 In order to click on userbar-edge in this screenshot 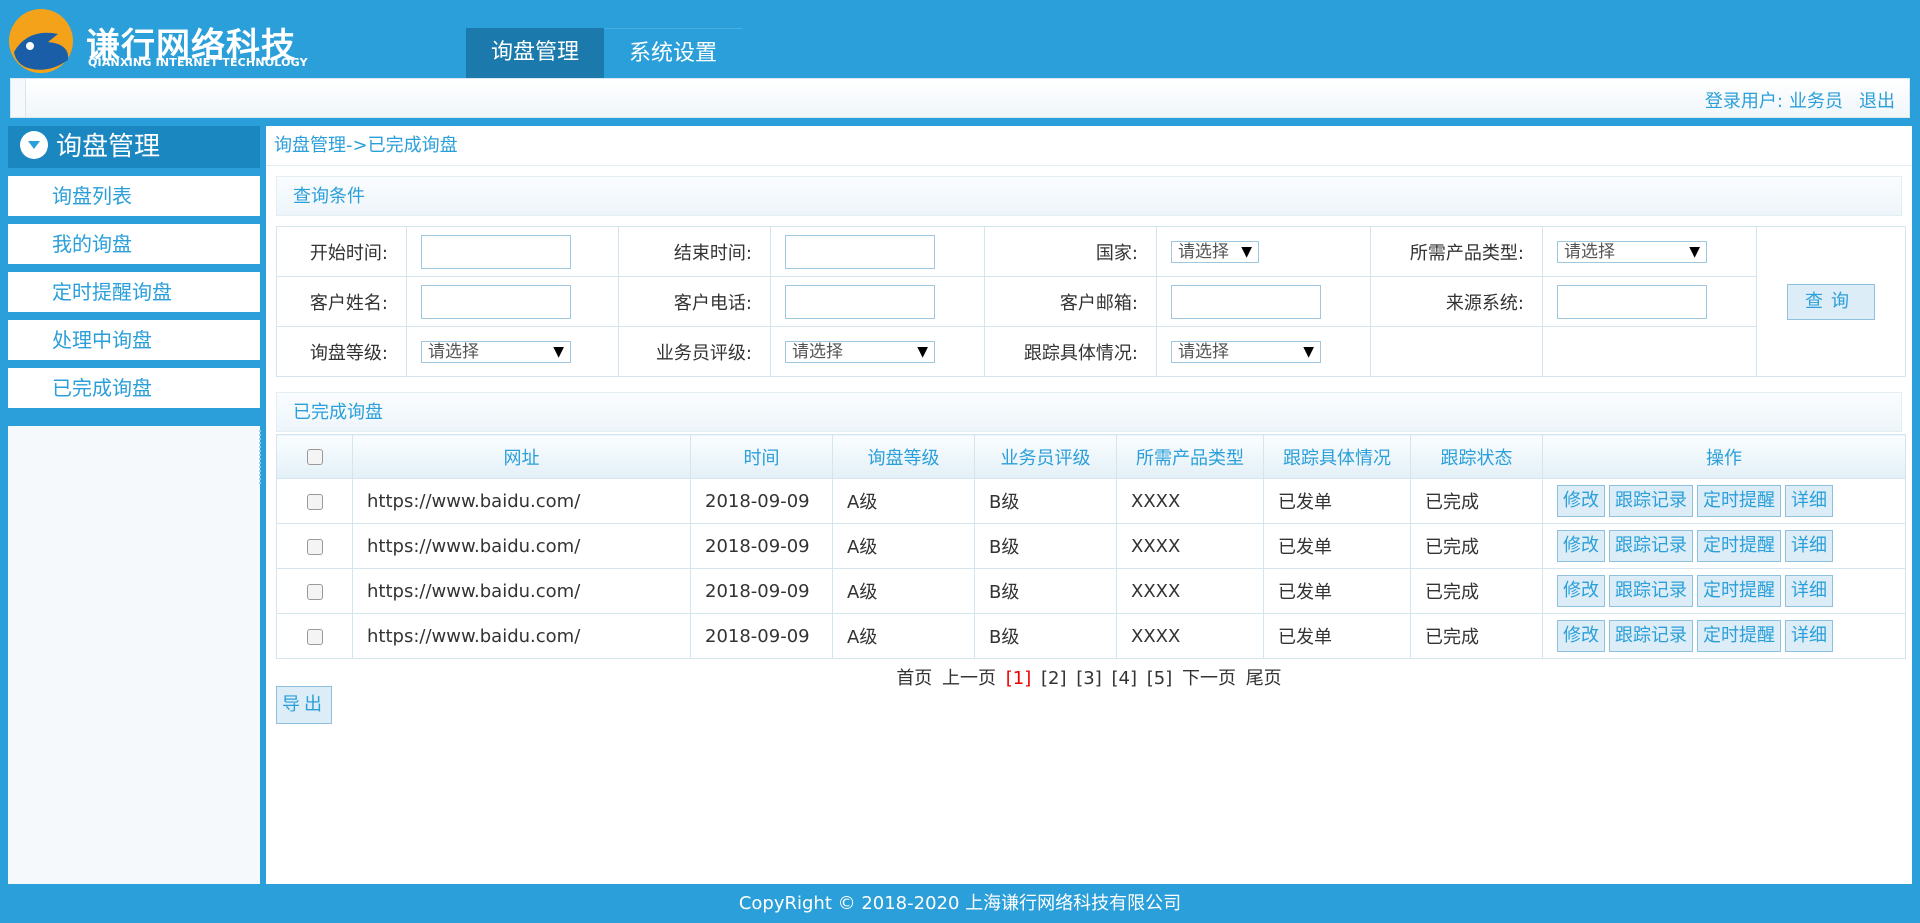, I will do `click(18, 98)`.